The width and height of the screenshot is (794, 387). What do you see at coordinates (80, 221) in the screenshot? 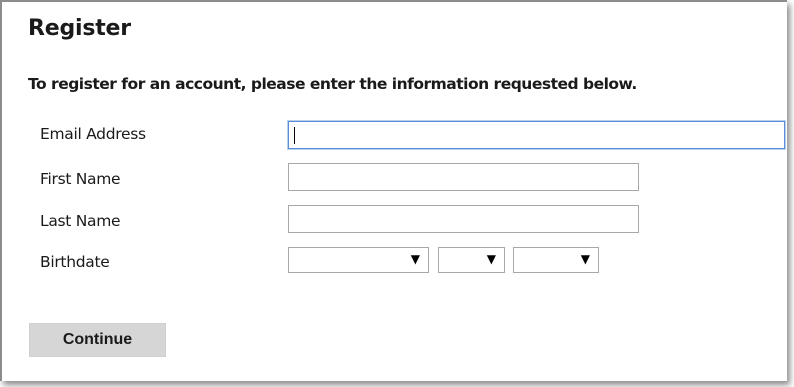
I see `last-name-label: Last Name` at bounding box center [80, 221].